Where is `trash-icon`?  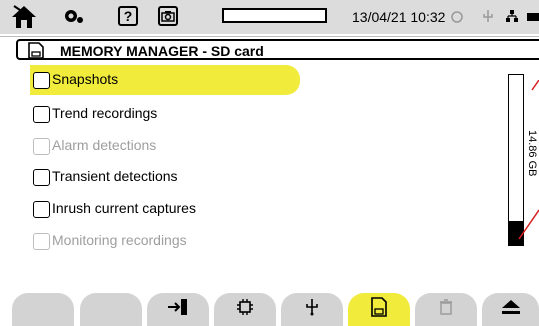
trash-icon is located at coordinates (446, 309).